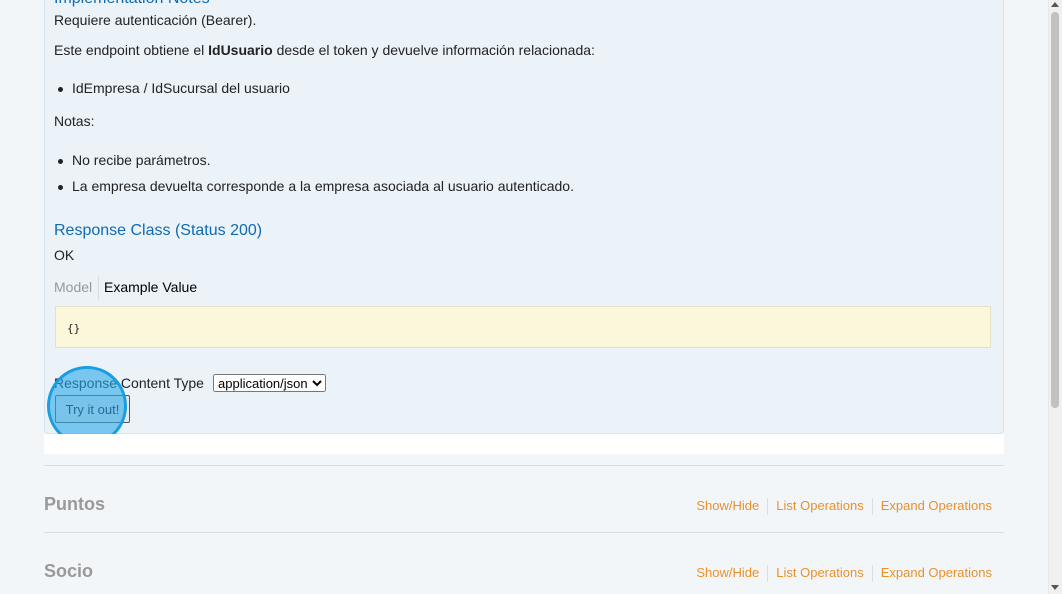 The width and height of the screenshot is (1062, 594). I want to click on description-bold-term: IdUsuario, so click(240, 50).